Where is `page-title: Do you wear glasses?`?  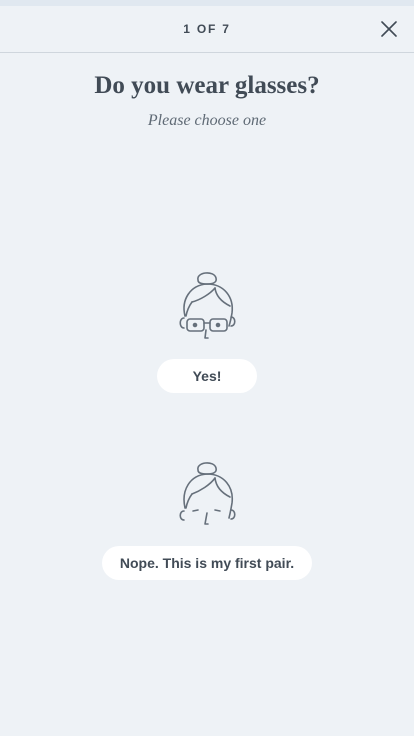 page-title: Do you wear glasses? is located at coordinates (207, 85).